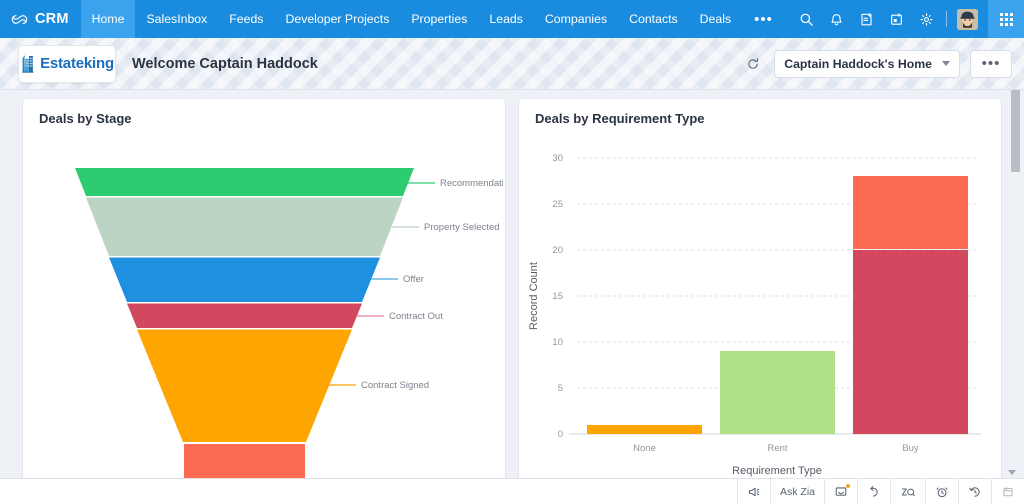  What do you see at coordinates (777, 392) in the screenshot?
I see `bar-rent-wanted-on-rent` at bounding box center [777, 392].